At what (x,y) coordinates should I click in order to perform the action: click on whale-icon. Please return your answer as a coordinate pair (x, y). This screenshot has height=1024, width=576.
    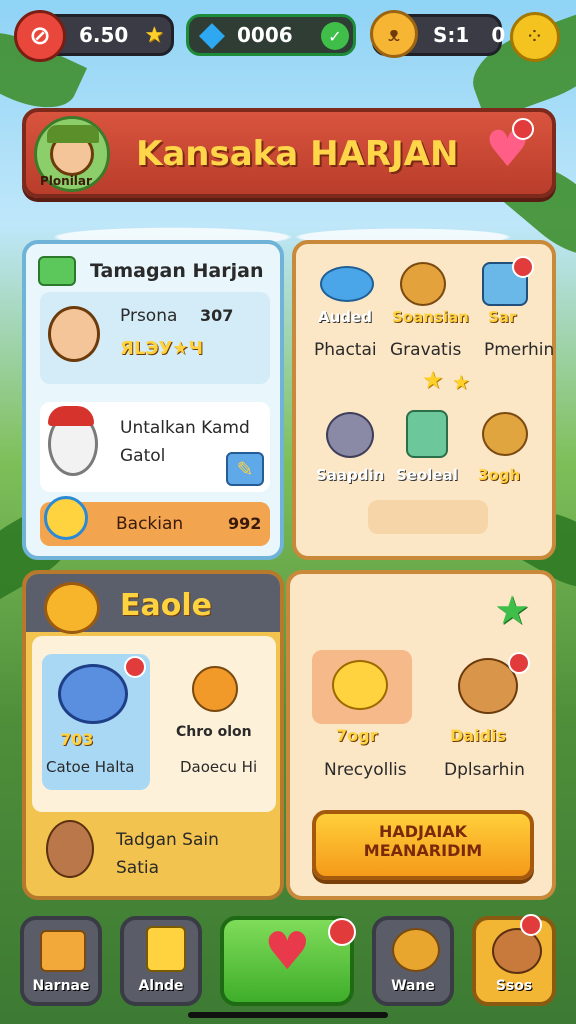
    Looking at the image, I should click on (93, 694).